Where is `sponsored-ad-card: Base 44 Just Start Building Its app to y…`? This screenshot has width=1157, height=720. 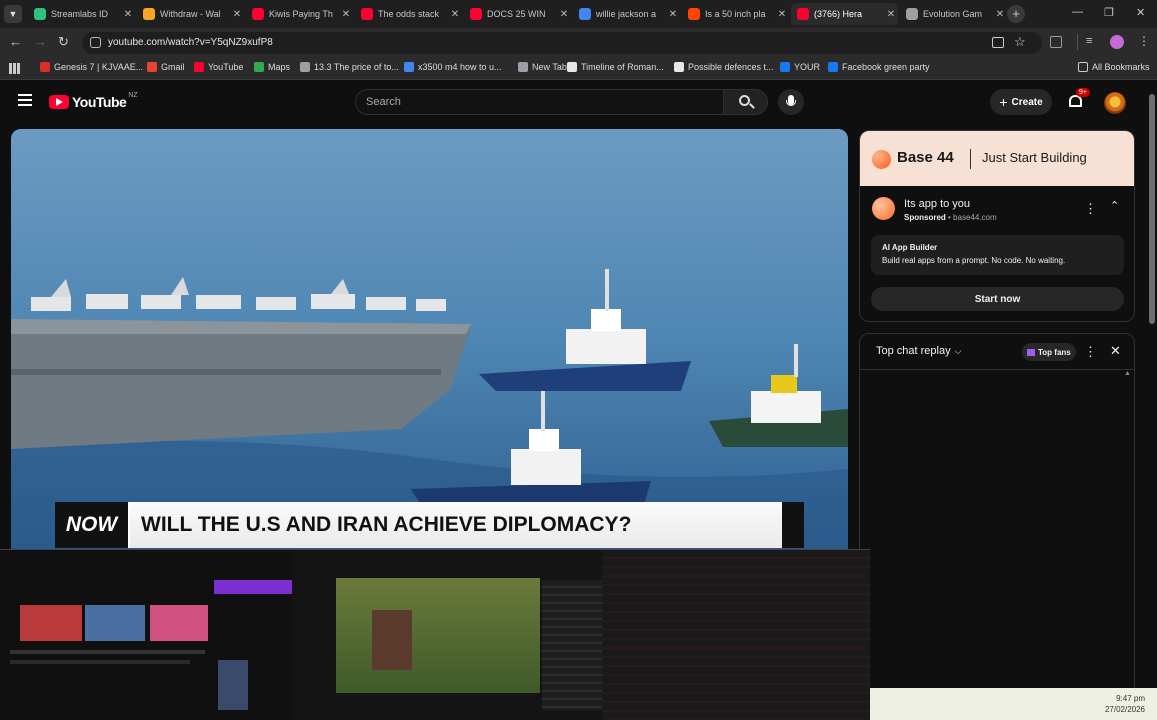 sponsored-ad-card: Base 44 Just Start Building Its app to y… is located at coordinates (997, 226).